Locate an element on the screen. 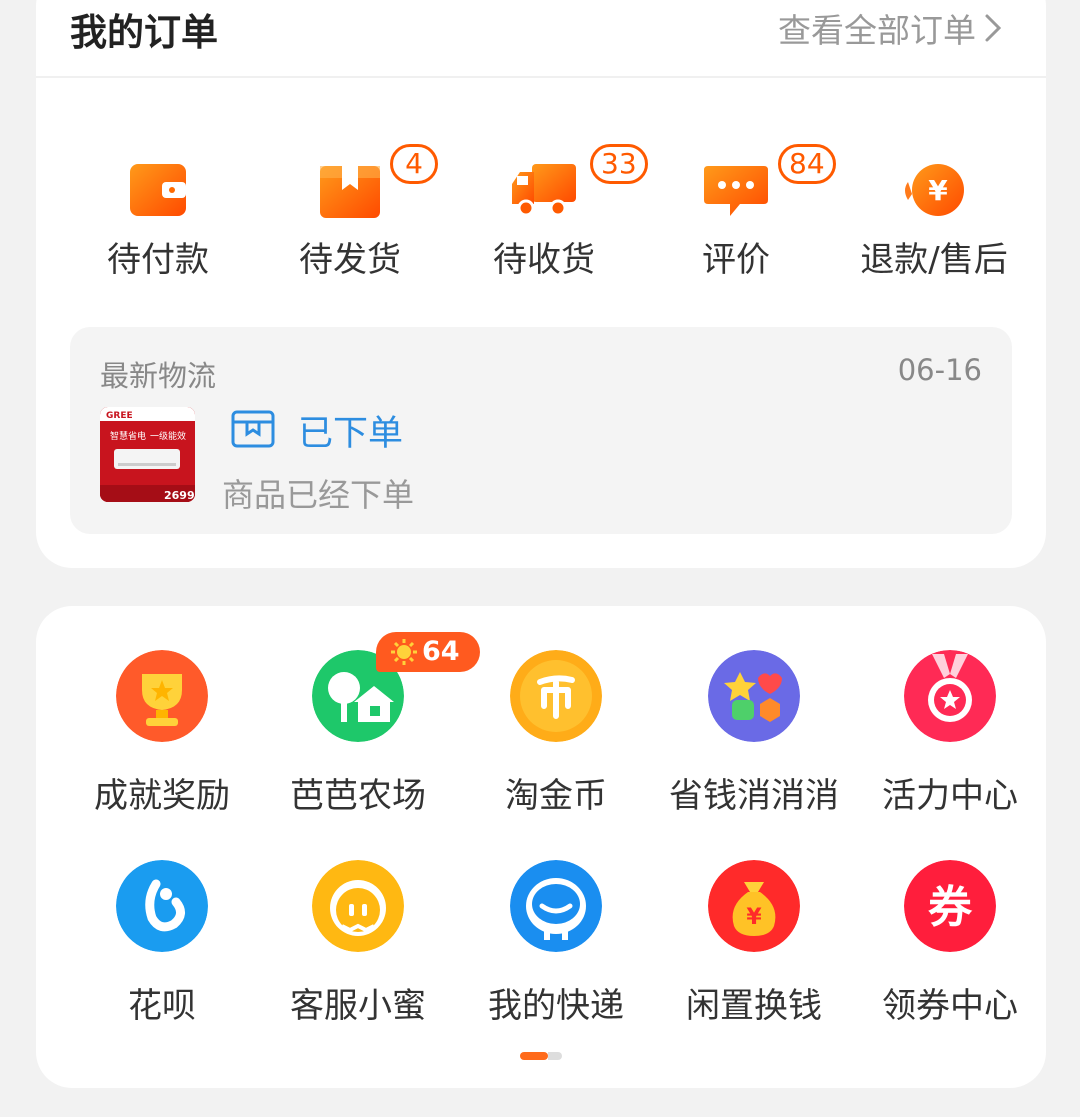 This screenshot has height=1117, width=1080. order-status-label: 待付款 is located at coordinates (158, 260).